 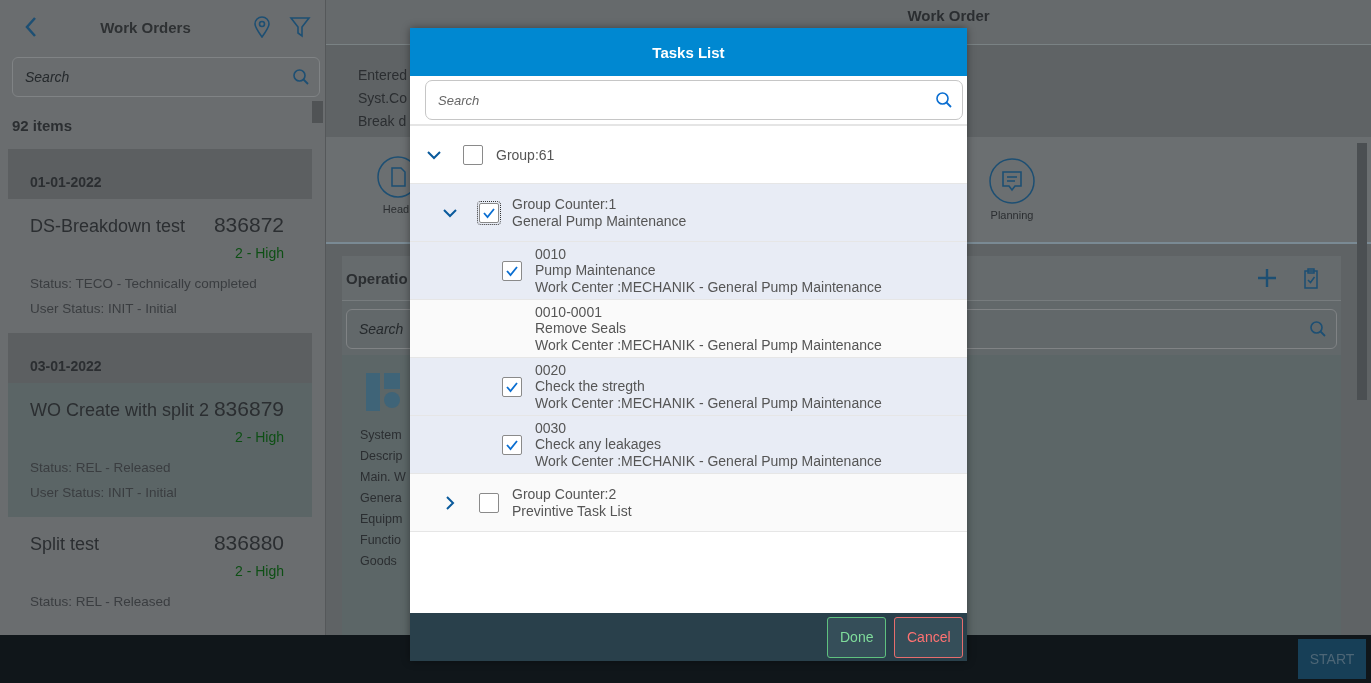 I want to click on panel-title: Work Orders, so click(x=145, y=27).